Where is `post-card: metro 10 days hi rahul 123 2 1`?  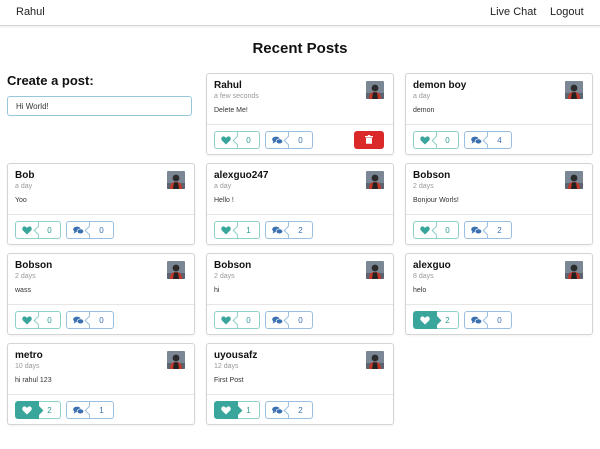 post-card: metro 10 days hi rahul 123 2 1 is located at coordinates (101, 384).